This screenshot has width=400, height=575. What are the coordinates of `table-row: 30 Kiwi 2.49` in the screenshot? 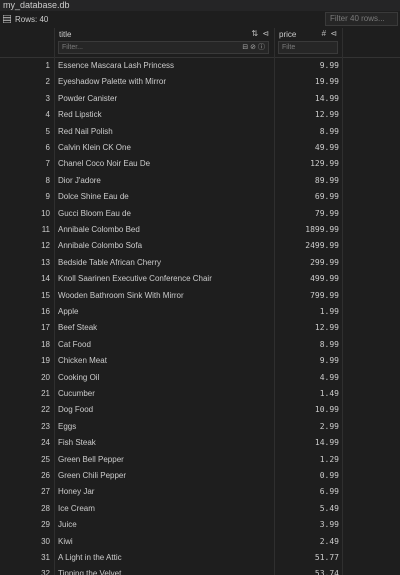 It's located at (200, 542).